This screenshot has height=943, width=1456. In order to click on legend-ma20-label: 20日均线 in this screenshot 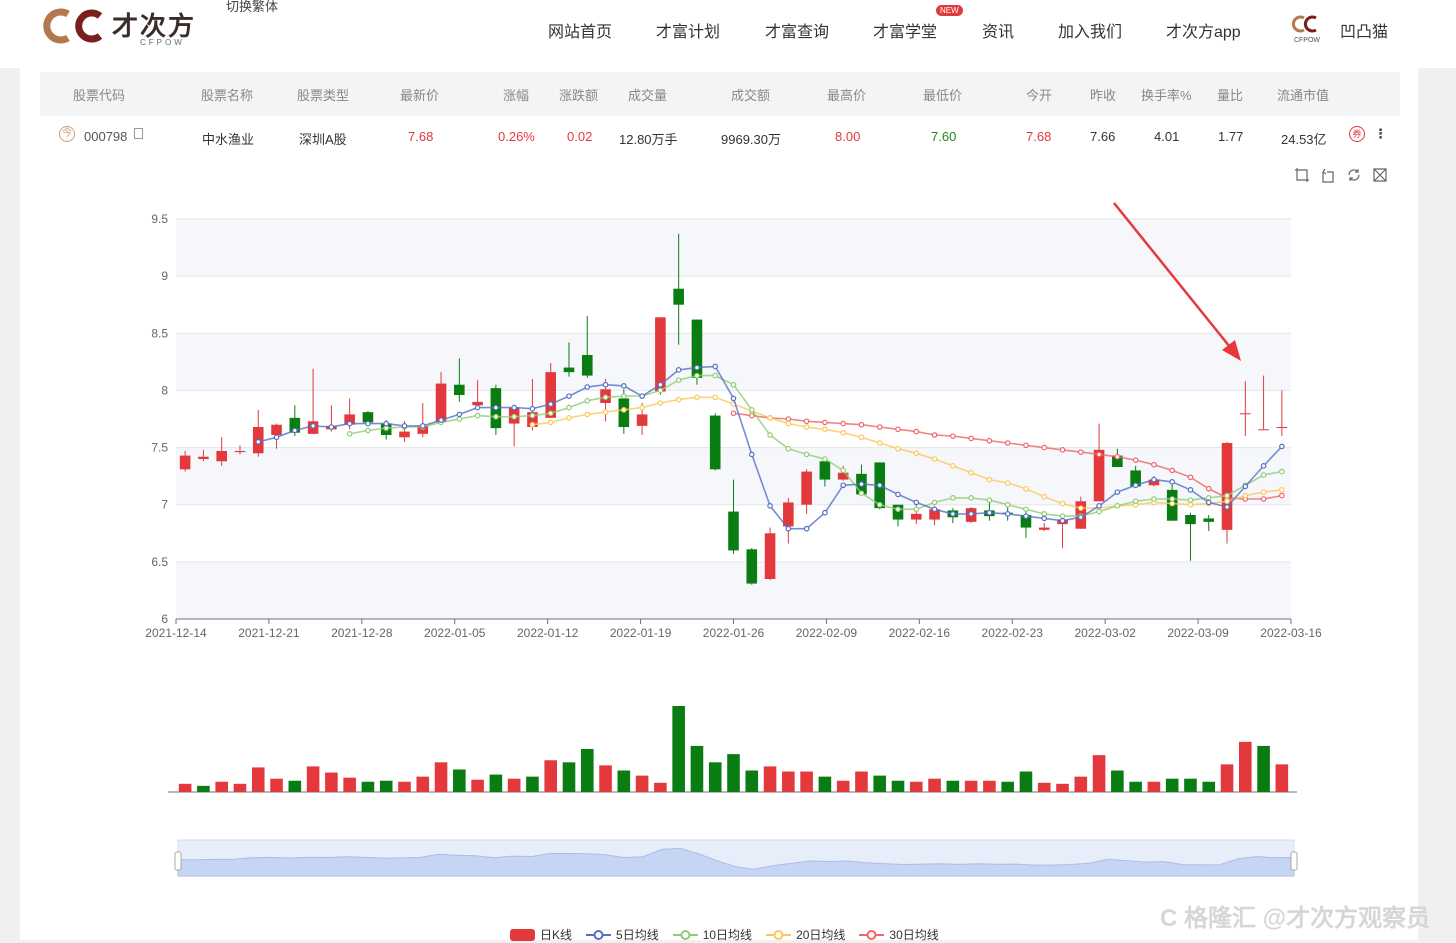, I will do `click(821, 935)`.